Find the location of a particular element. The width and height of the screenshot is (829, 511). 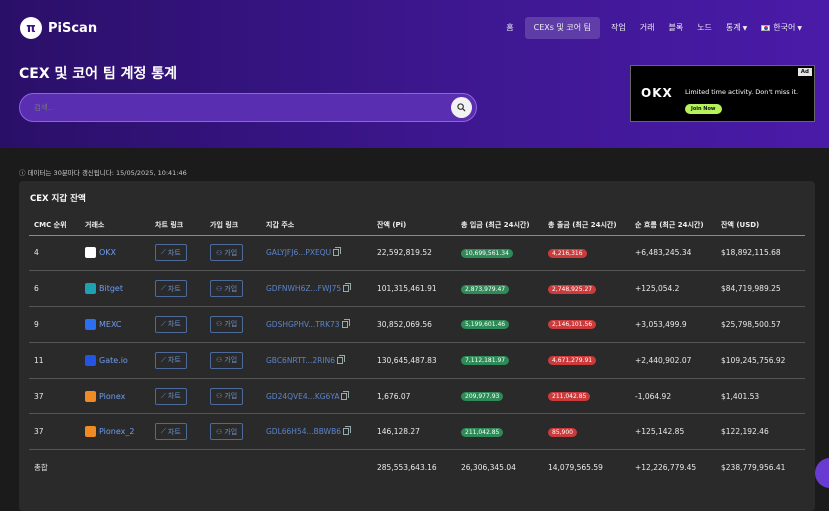

column-header: CMC 순위 is located at coordinates (54, 225).